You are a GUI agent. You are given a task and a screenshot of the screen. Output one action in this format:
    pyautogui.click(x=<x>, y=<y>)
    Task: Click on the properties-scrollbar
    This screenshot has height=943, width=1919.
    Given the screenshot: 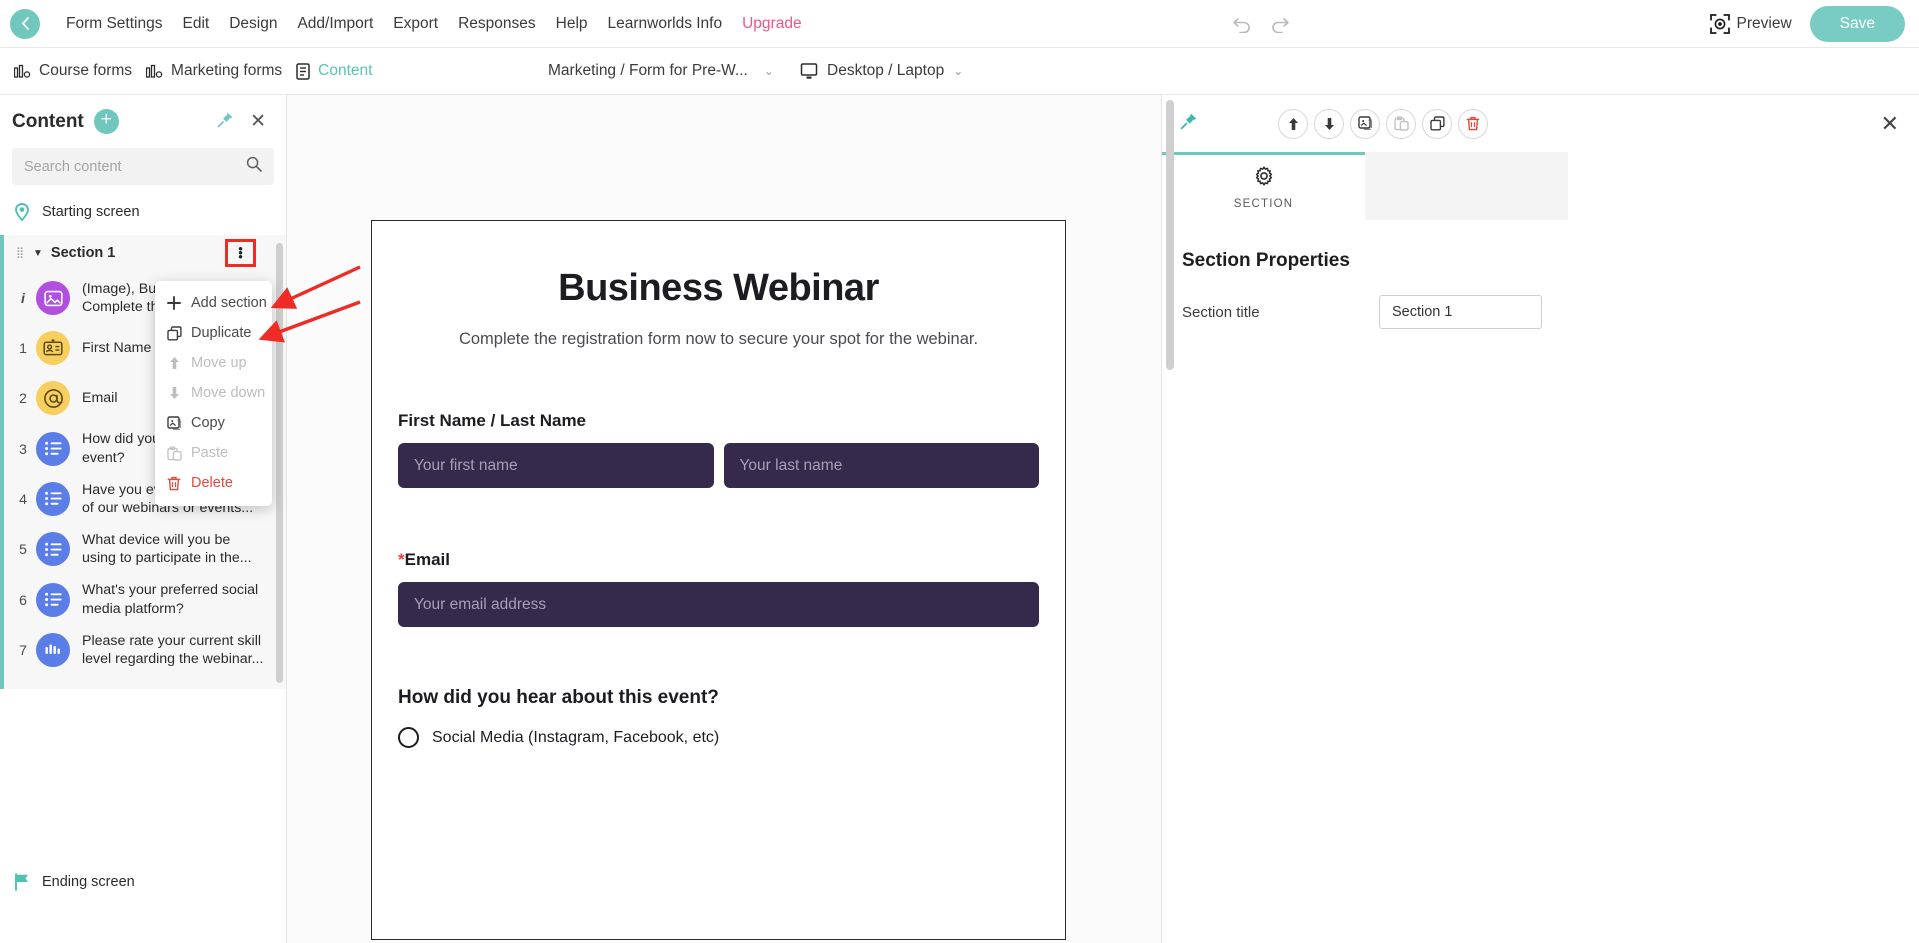 What is the action you would take?
    pyautogui.click(x=1170, y=235)
    